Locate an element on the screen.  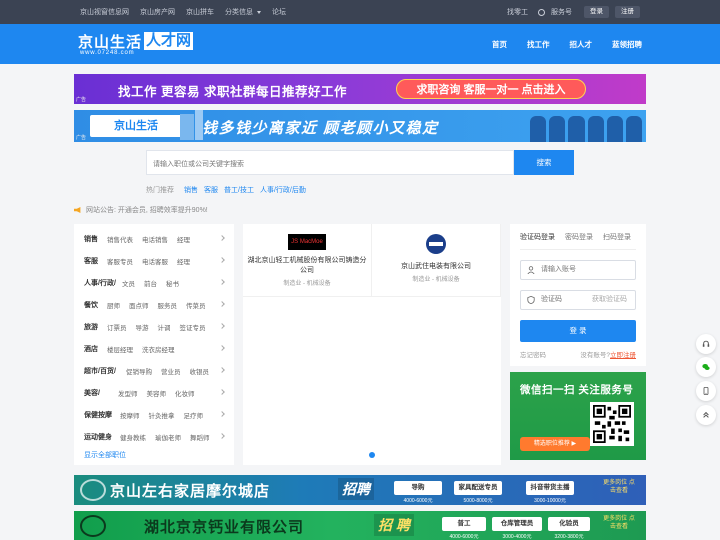
site-logo: 京山生活 人才网 www.07248.com is located at coordinates (159, 45).